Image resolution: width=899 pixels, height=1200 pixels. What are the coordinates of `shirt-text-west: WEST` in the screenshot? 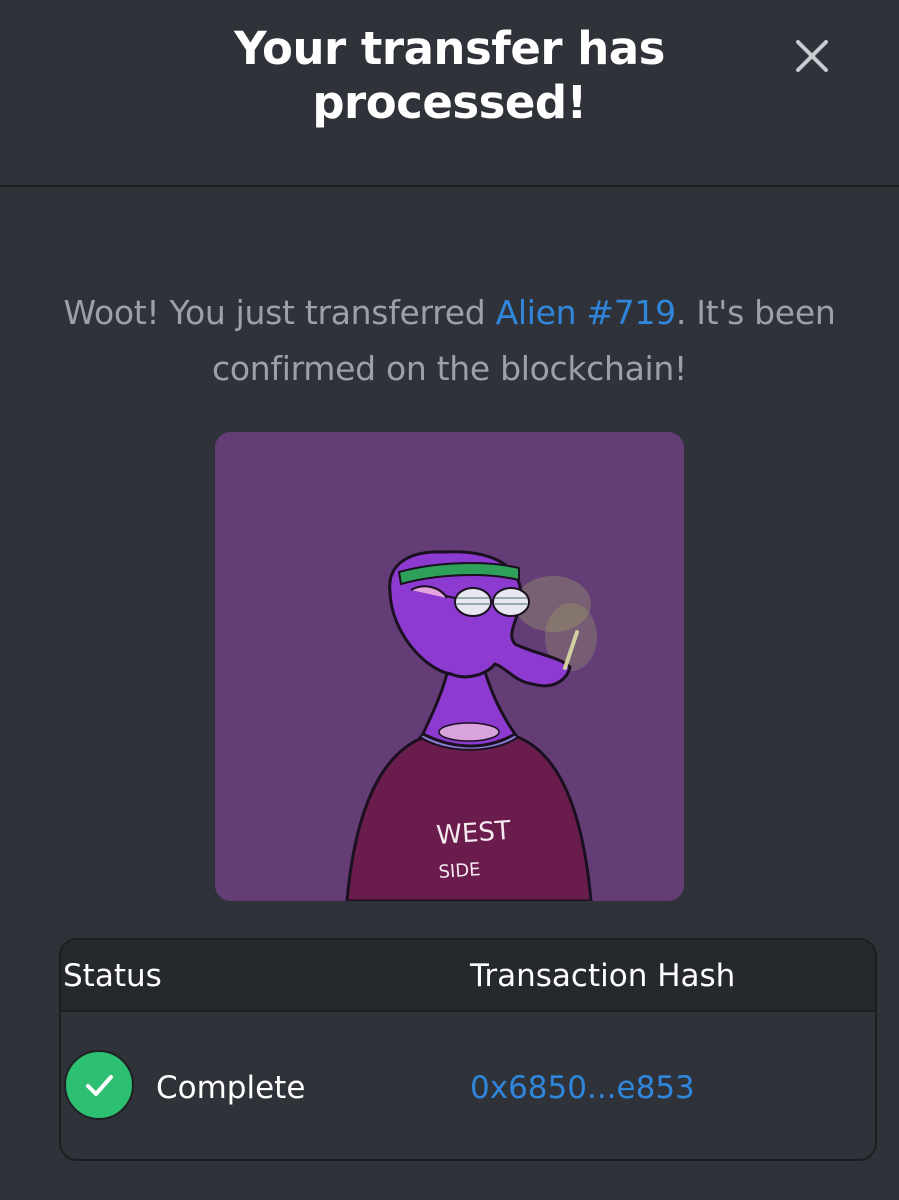 It's located at (473, 833).